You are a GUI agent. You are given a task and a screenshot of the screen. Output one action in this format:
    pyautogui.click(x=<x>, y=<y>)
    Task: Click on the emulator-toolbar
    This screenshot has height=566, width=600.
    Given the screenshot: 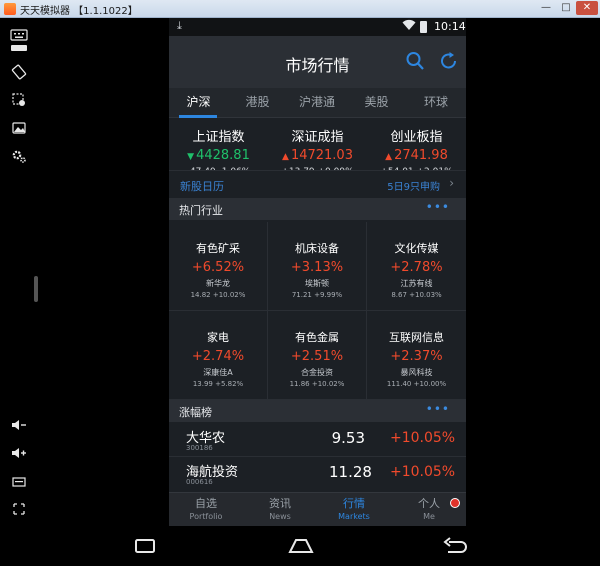 What is the action you would take?
    pyautogui.click(x=19, y=292)
    